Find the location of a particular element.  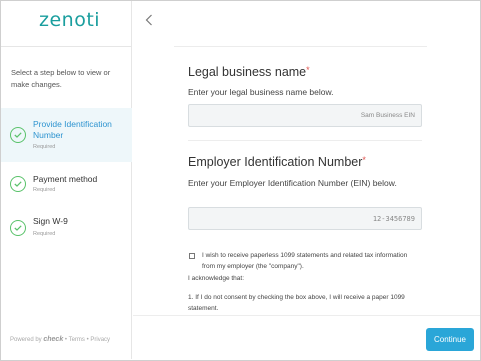

continue-button: Continue is located at coordinates (450, 339).